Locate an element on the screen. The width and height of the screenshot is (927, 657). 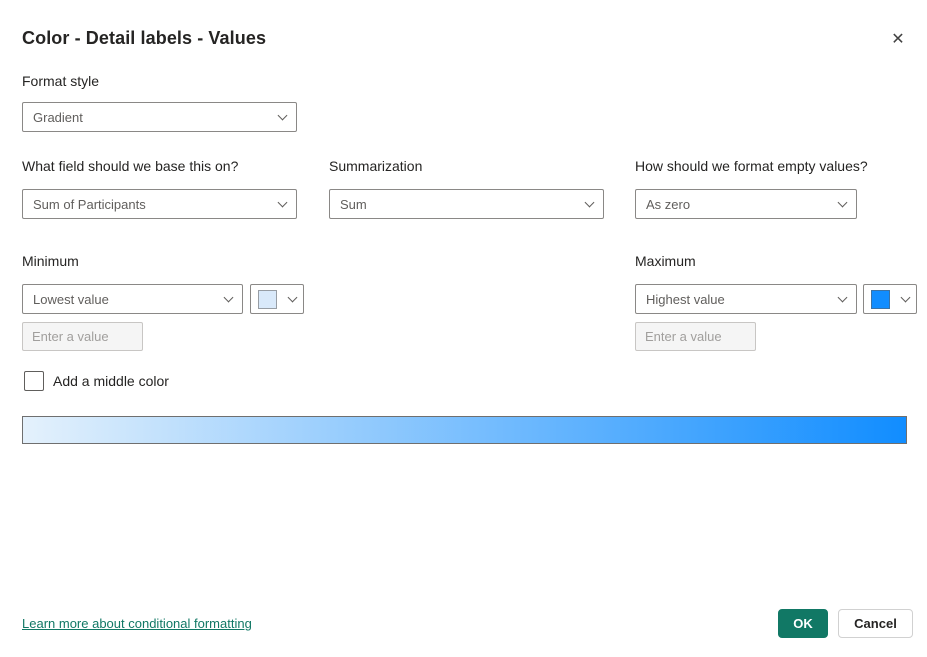
maximum-label: Maximum is located at coordinates (665, 261).